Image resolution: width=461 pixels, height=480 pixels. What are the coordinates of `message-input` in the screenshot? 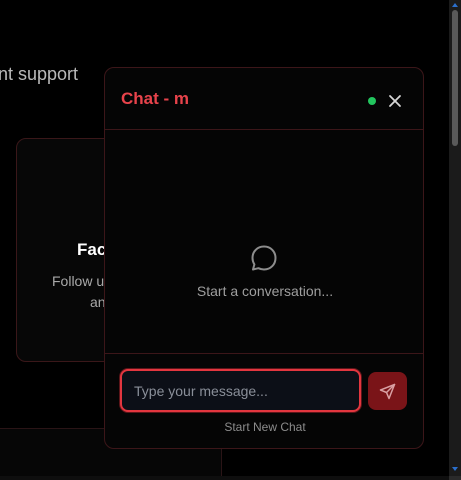 It's located at (240, 390).